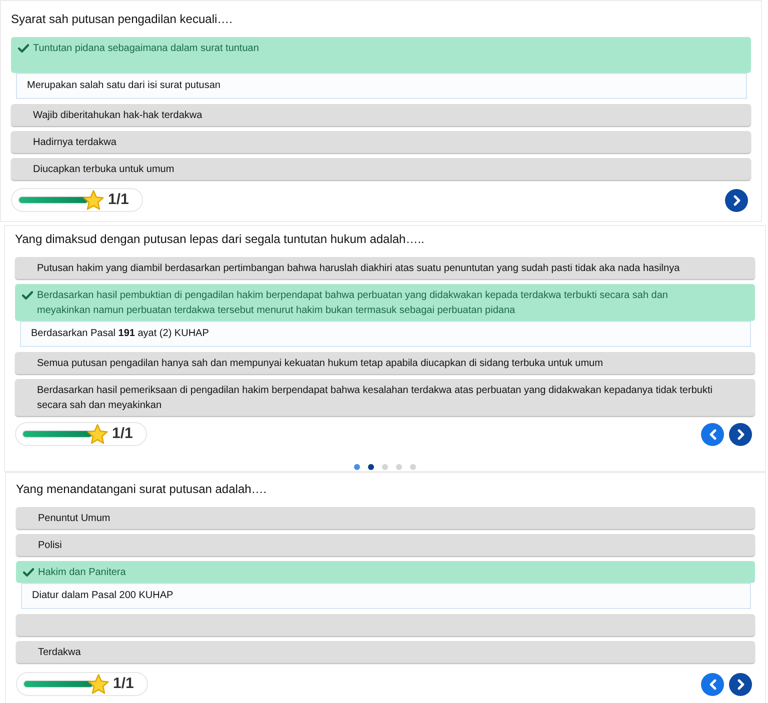 The width and height of the screenshot is (768, 703). What do you see at coordinates (122, 19) in the screenshot?
I see `question-text: Syarat sah putusan pengadilan kecuali….` at bounding box center [122, 19].